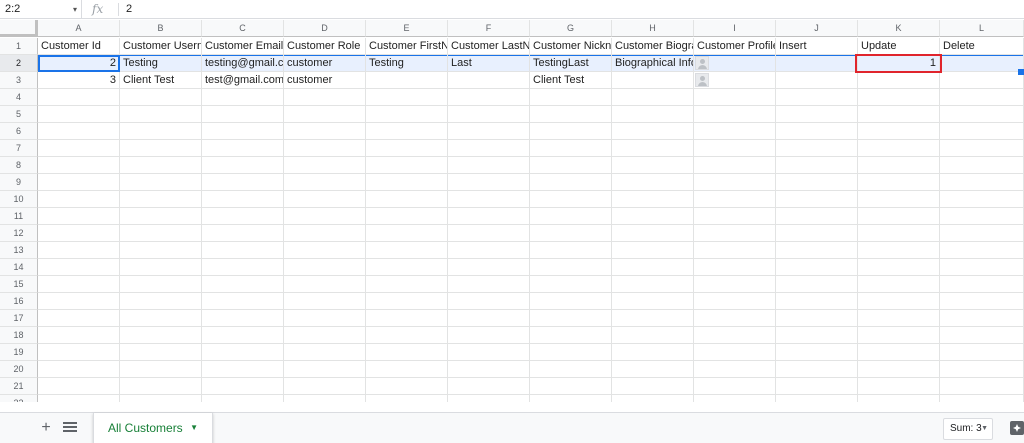 The height and width of the screenshot is (443, 1024). I want to click on cell-a20, so click(79, 369).